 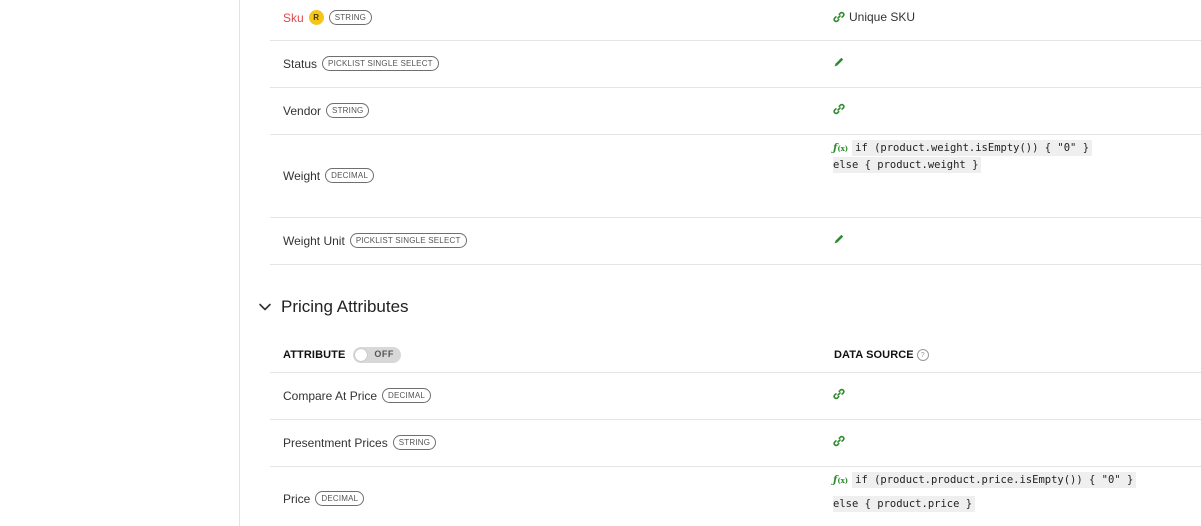 What do you see at coordinates (361, 355) in the screenshot?
I see `toggle-knob` at bounding box center [361, 355].